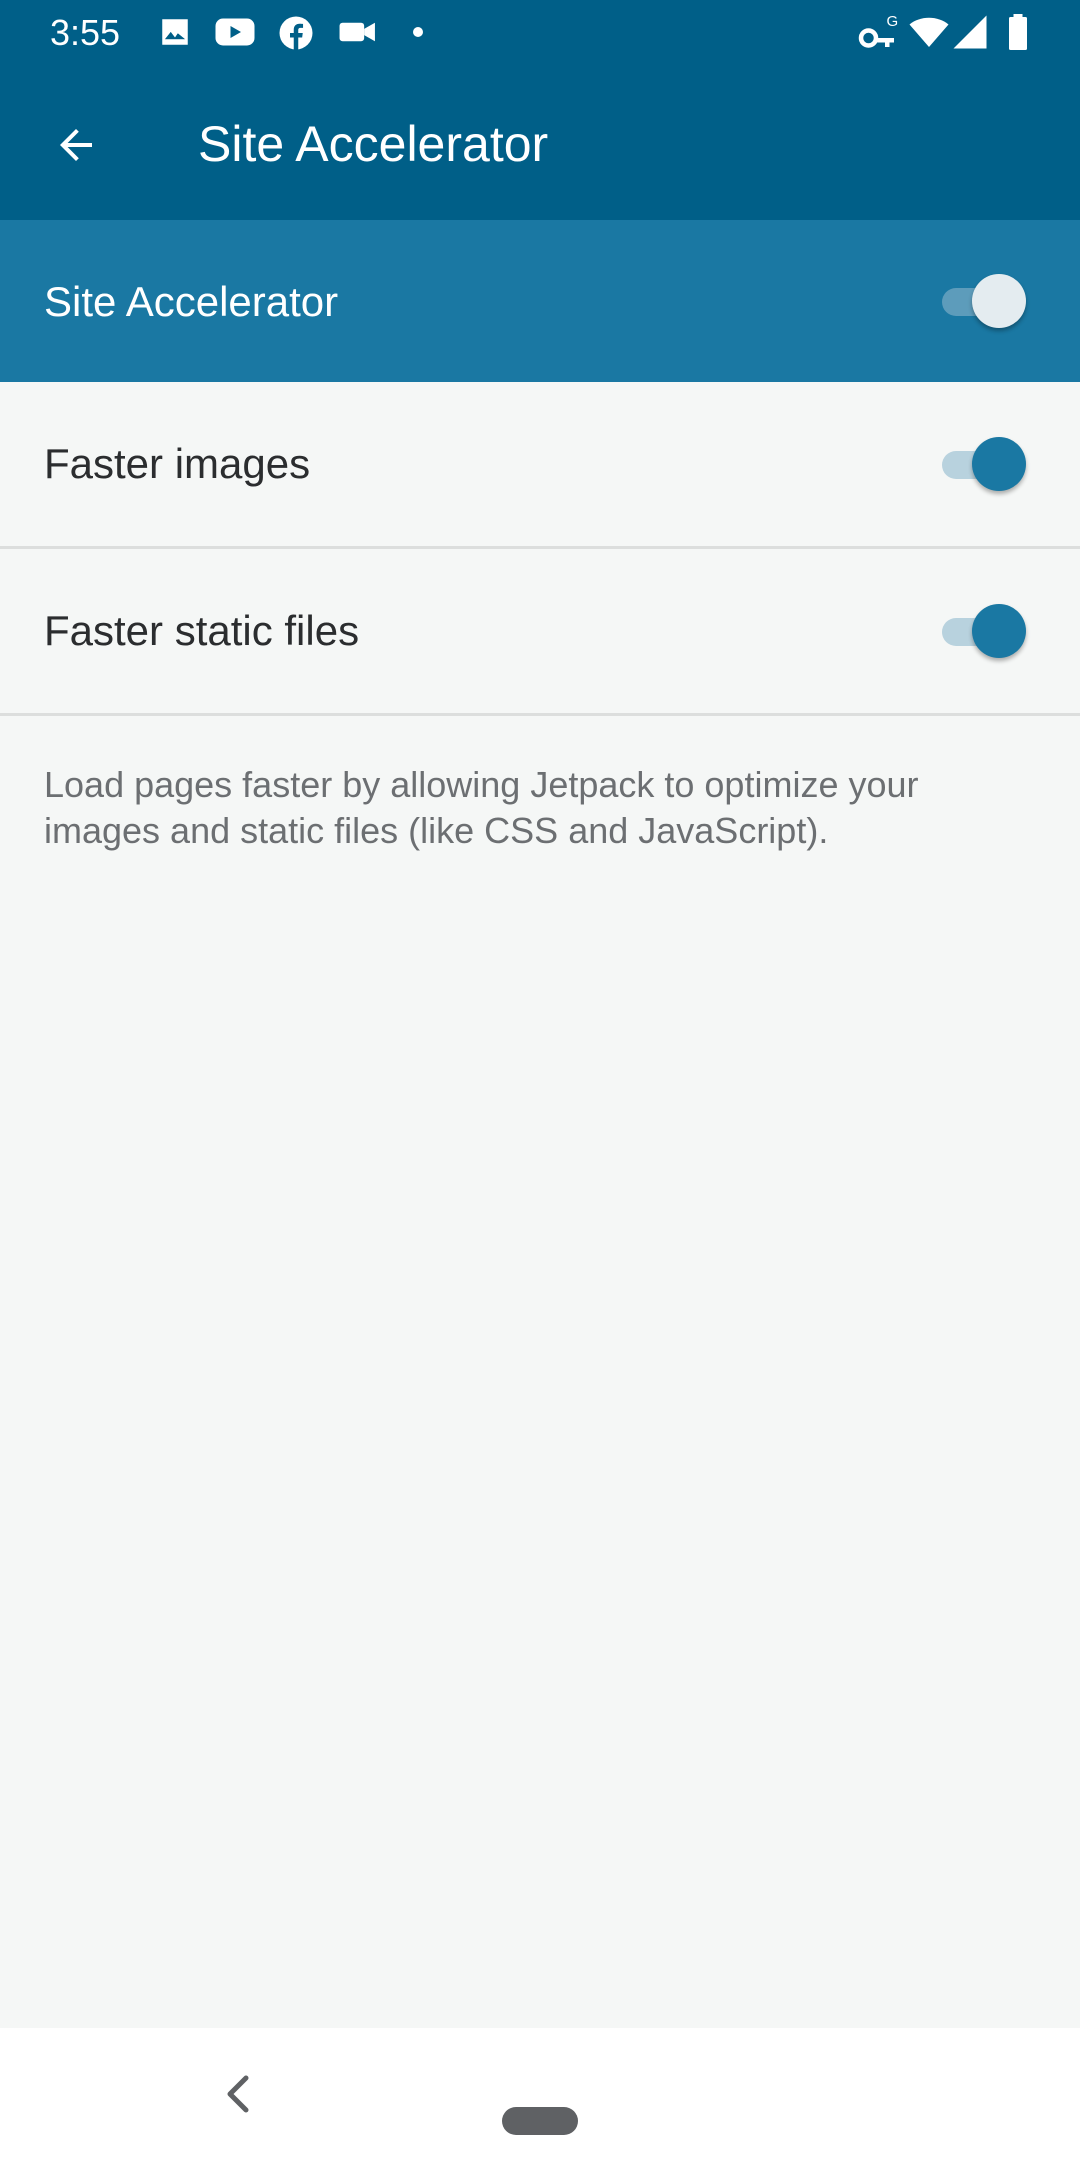  I want to click on back-button, so click(76, 145).